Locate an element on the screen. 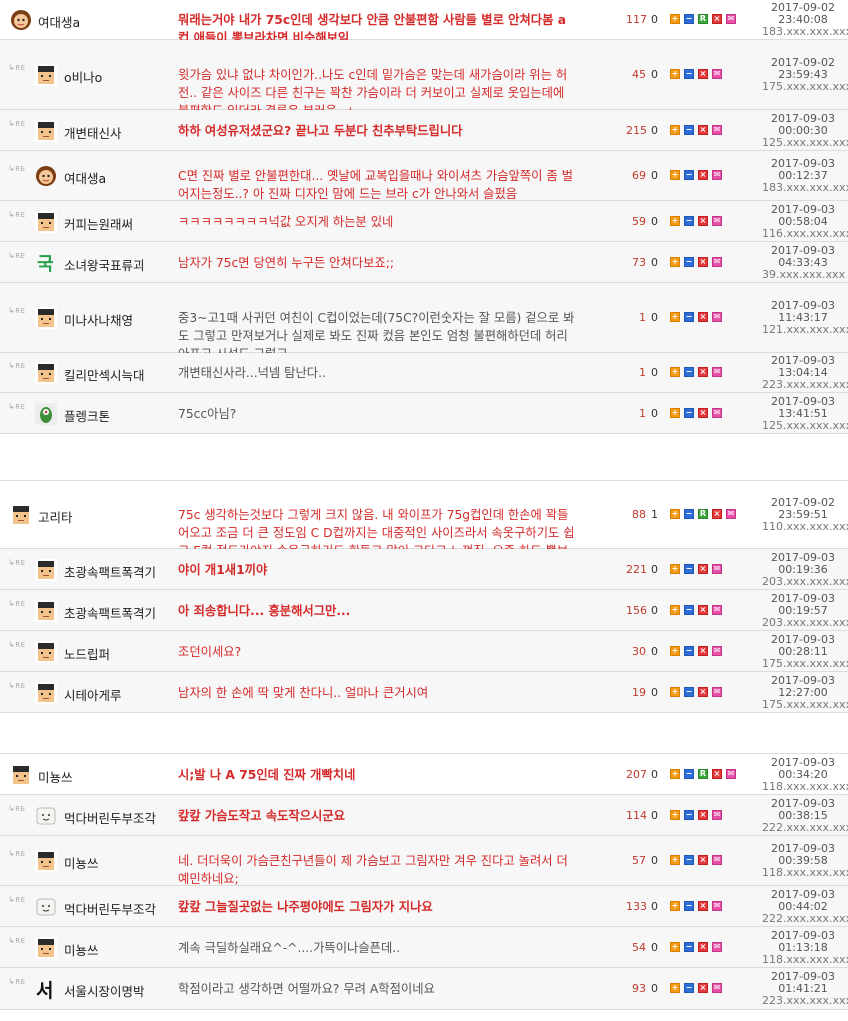 This screenshot has height=1021, width=848. user-nickname: 소녀왕국표류괴 is located at coordinates (104, 264).